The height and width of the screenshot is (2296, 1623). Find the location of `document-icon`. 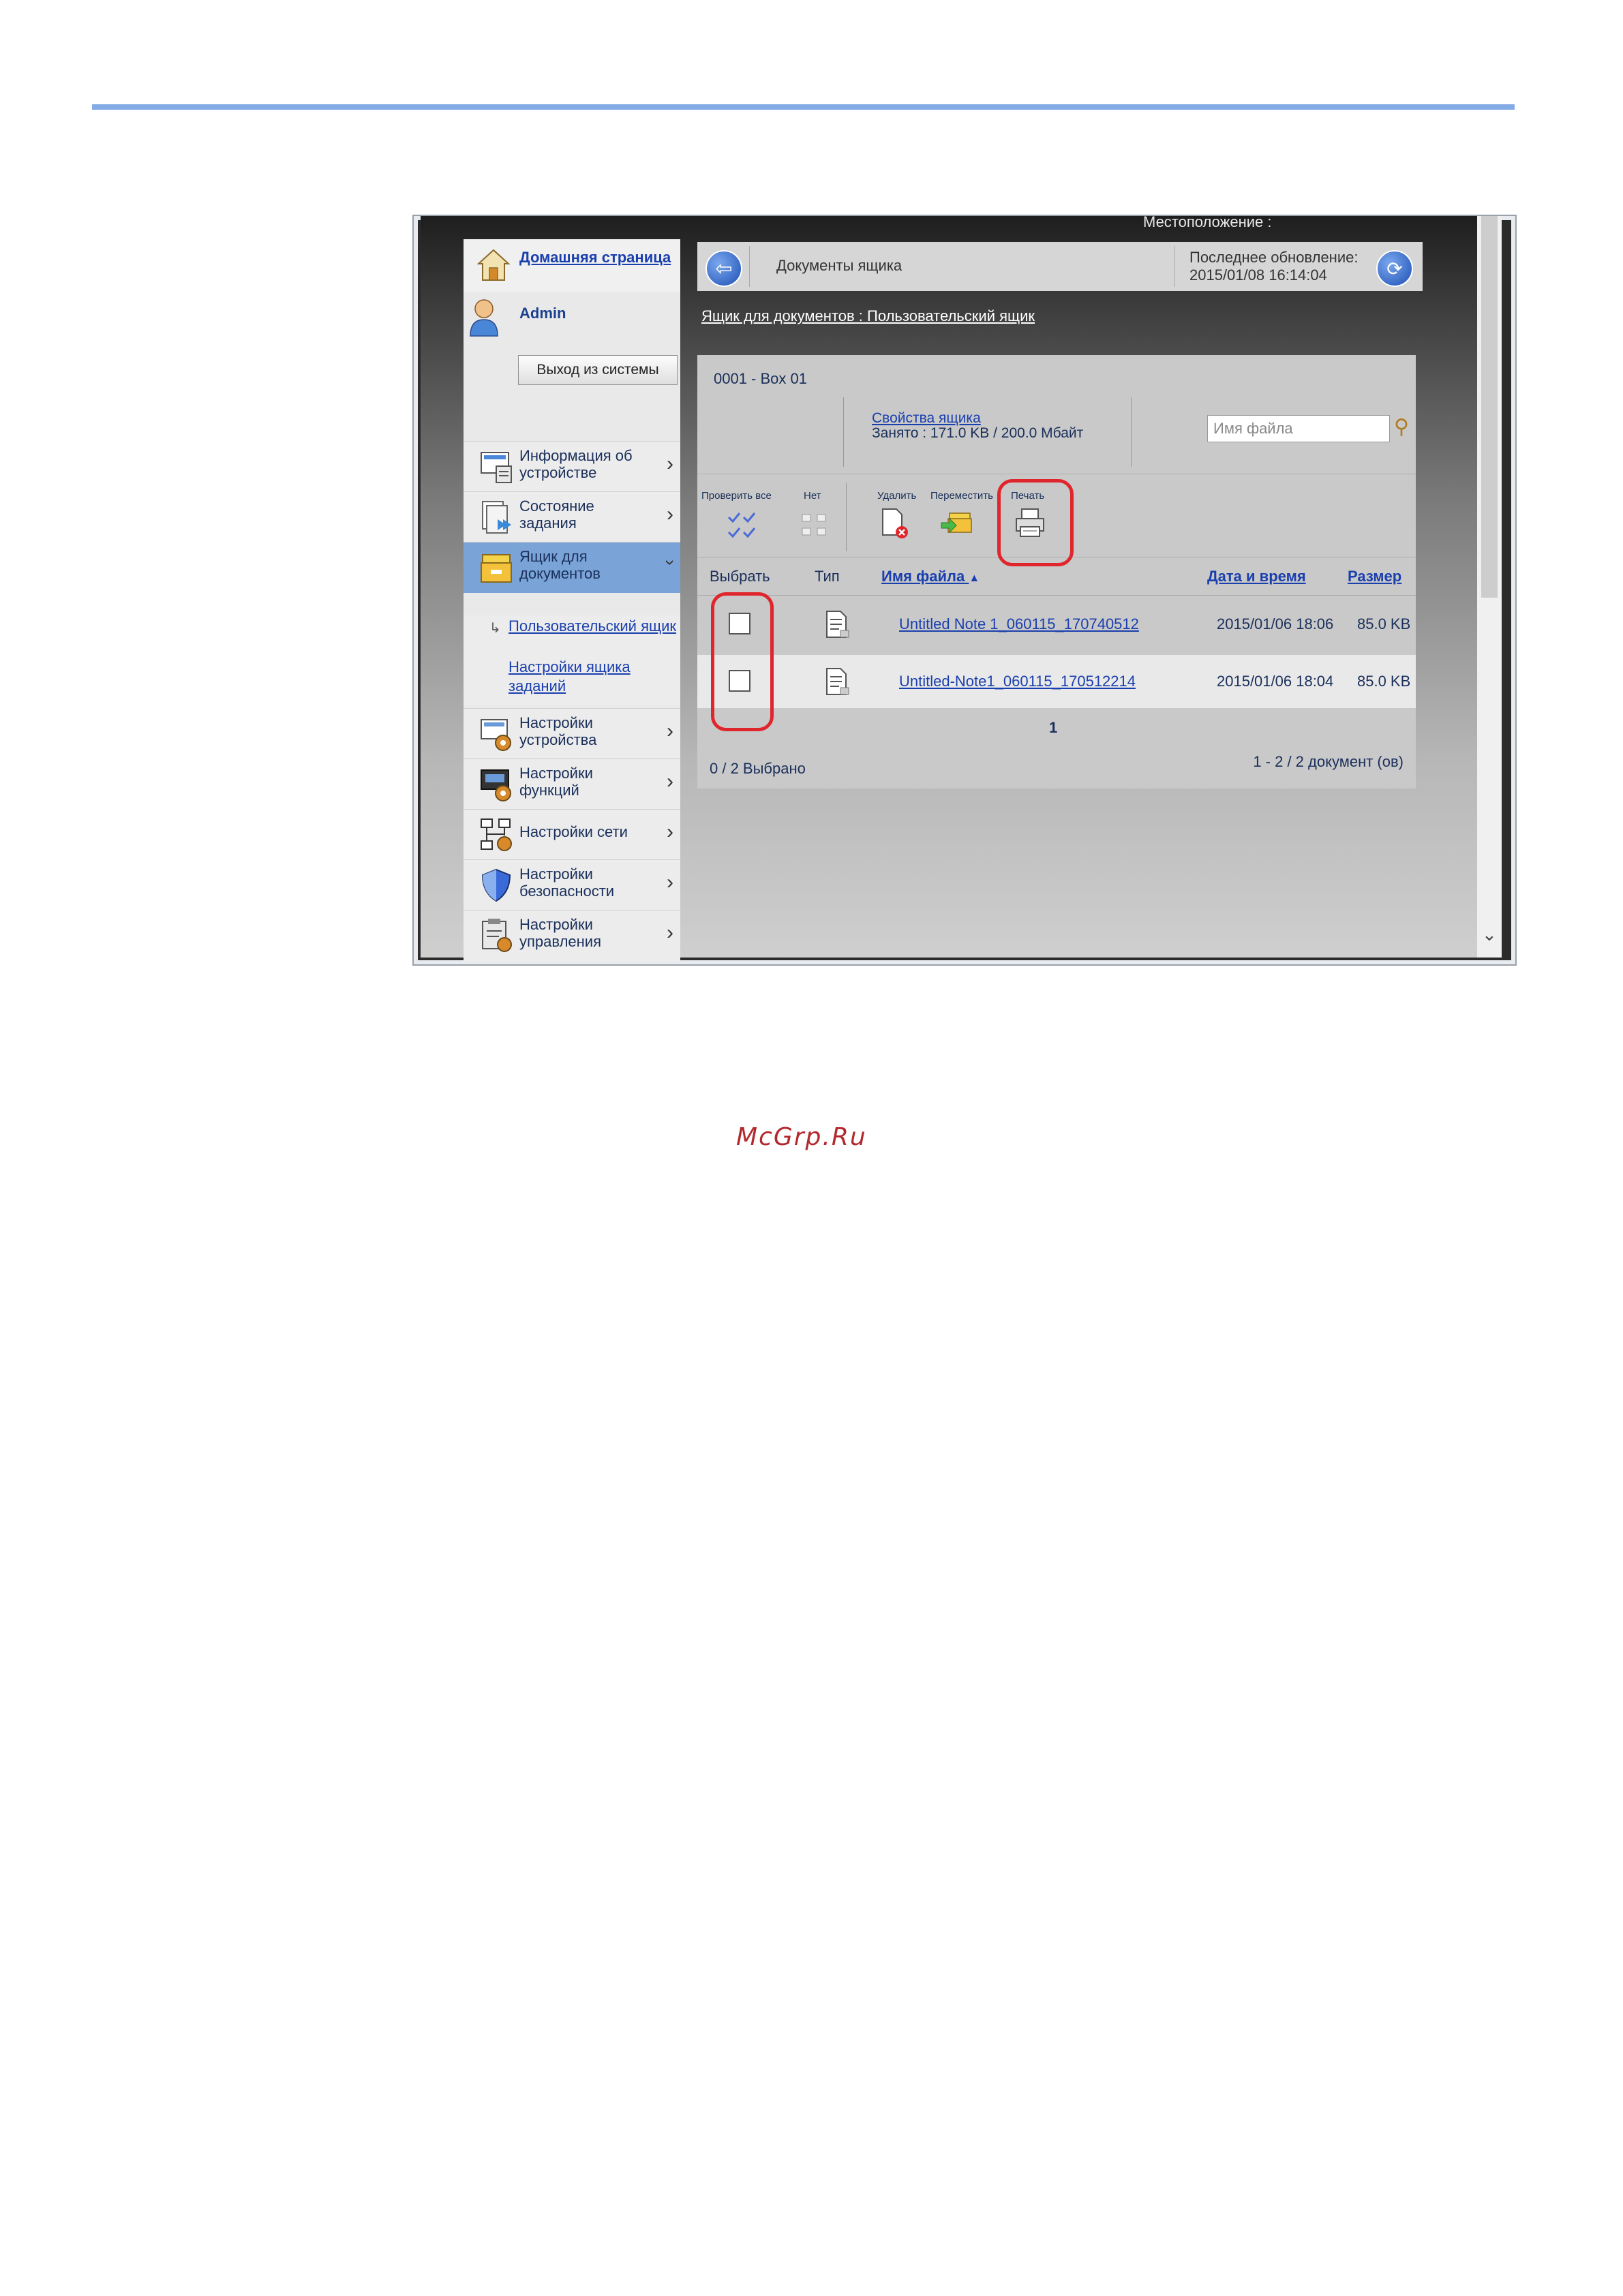

document-icon is located at coordinates (837, 624).